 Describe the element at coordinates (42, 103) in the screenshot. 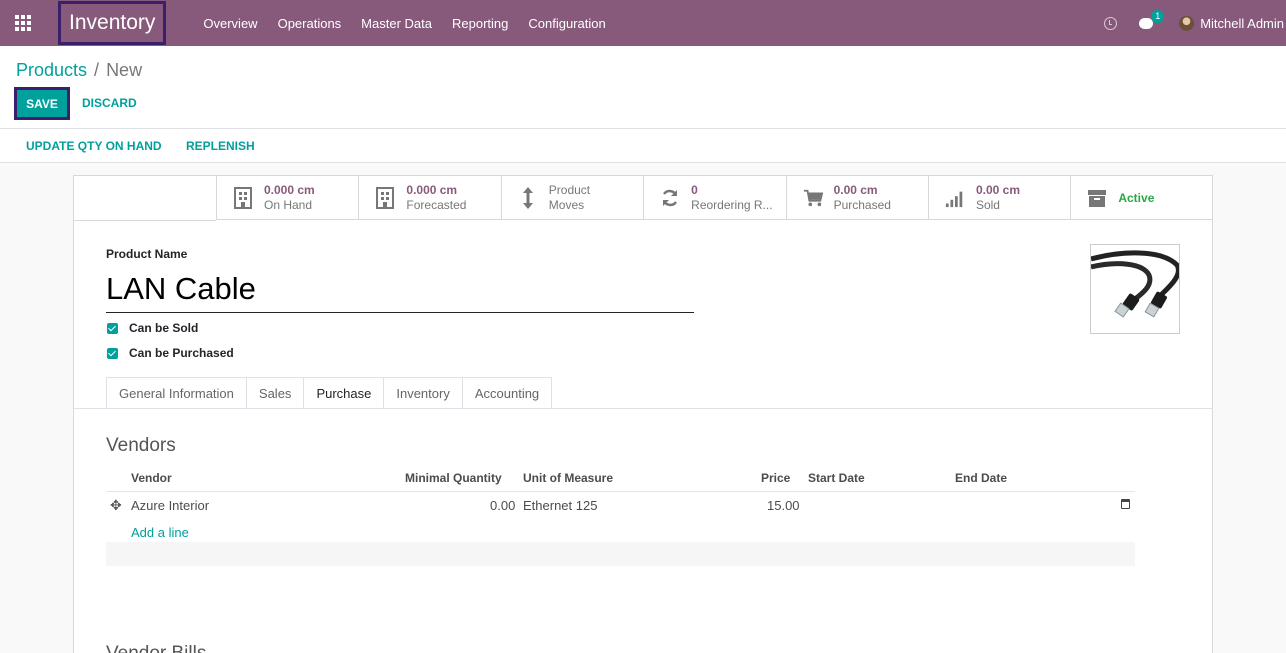

I see `save-button: SAVE` at that location.